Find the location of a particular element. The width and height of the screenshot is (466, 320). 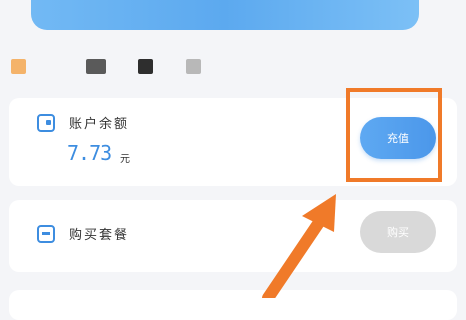

indicator-orange is located at coordinates (18, 66).